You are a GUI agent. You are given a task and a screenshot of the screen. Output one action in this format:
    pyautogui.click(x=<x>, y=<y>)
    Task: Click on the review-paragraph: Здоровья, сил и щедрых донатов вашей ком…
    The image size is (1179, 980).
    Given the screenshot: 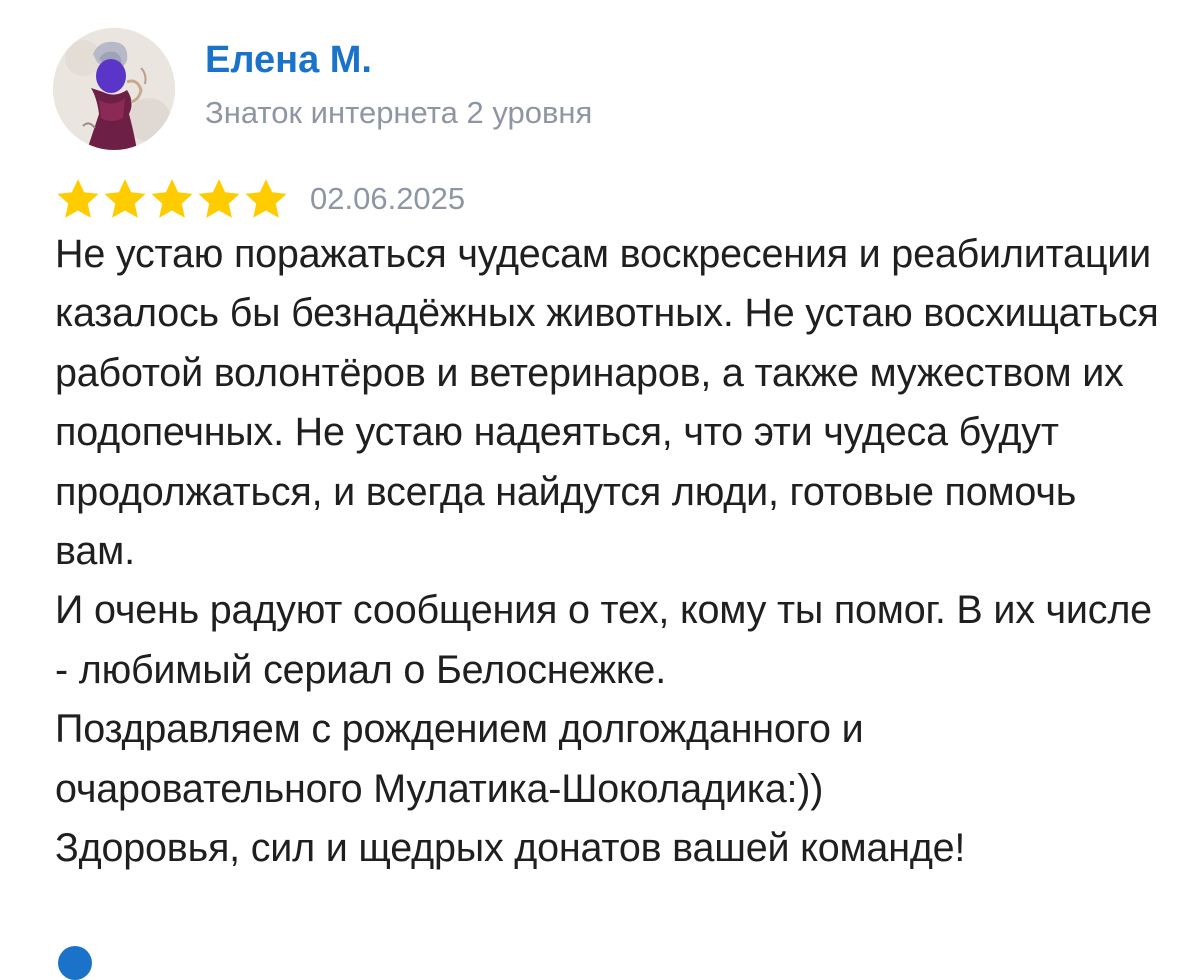 What is the action you would take?
    pyautogui.click(x=510, y=848)
    